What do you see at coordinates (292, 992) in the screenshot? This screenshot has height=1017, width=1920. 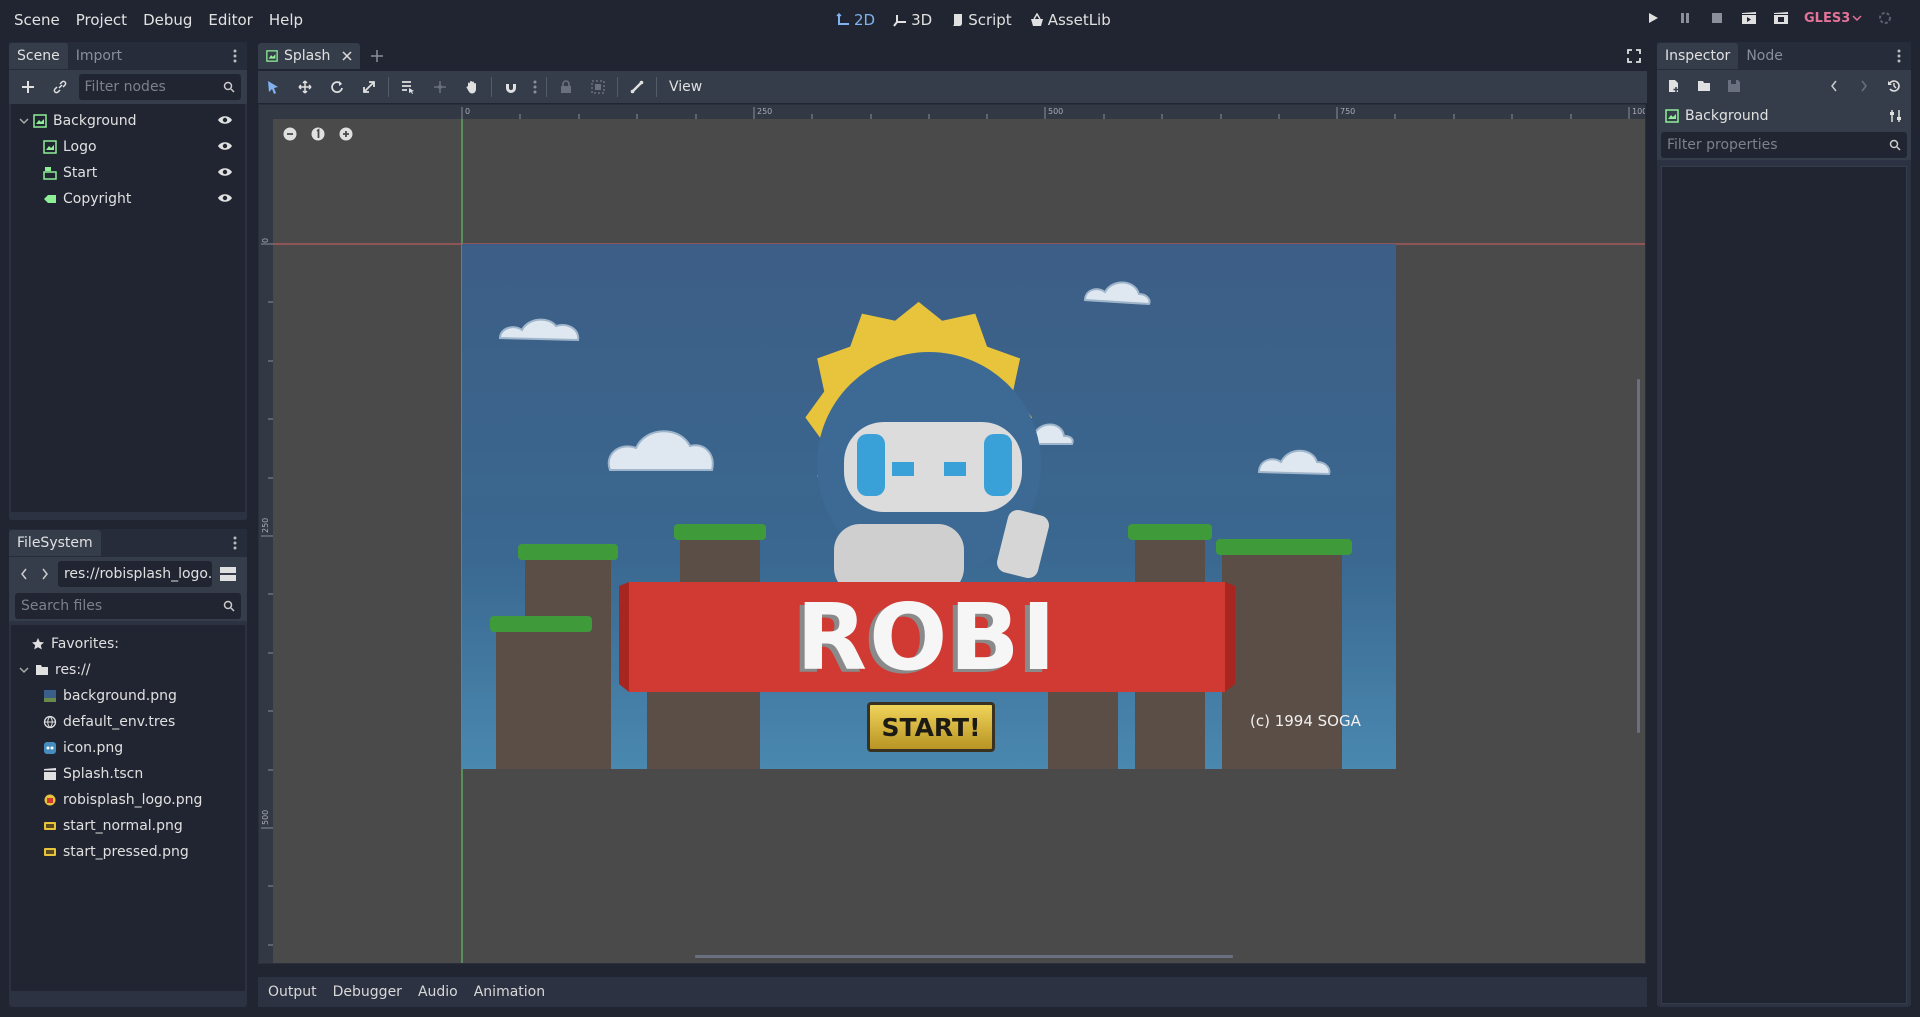 I see `output-tab: Output` at bounding box center [292, 992].